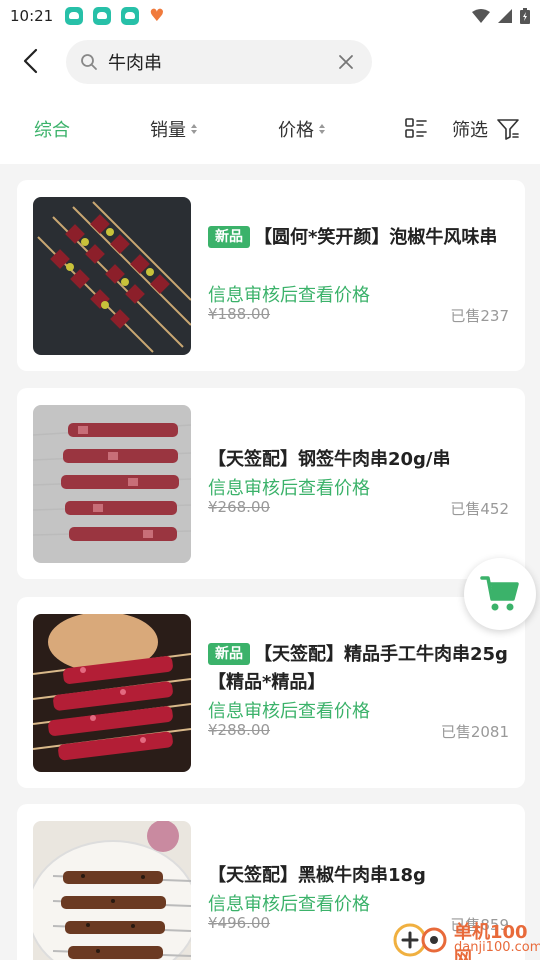 Image resolution: width=540 pixels, height=960 pixels. What do you see at coordinates (479, 316) in the screenshot?
I see `sold-count: 已售237` at bounding box center [479, 316].